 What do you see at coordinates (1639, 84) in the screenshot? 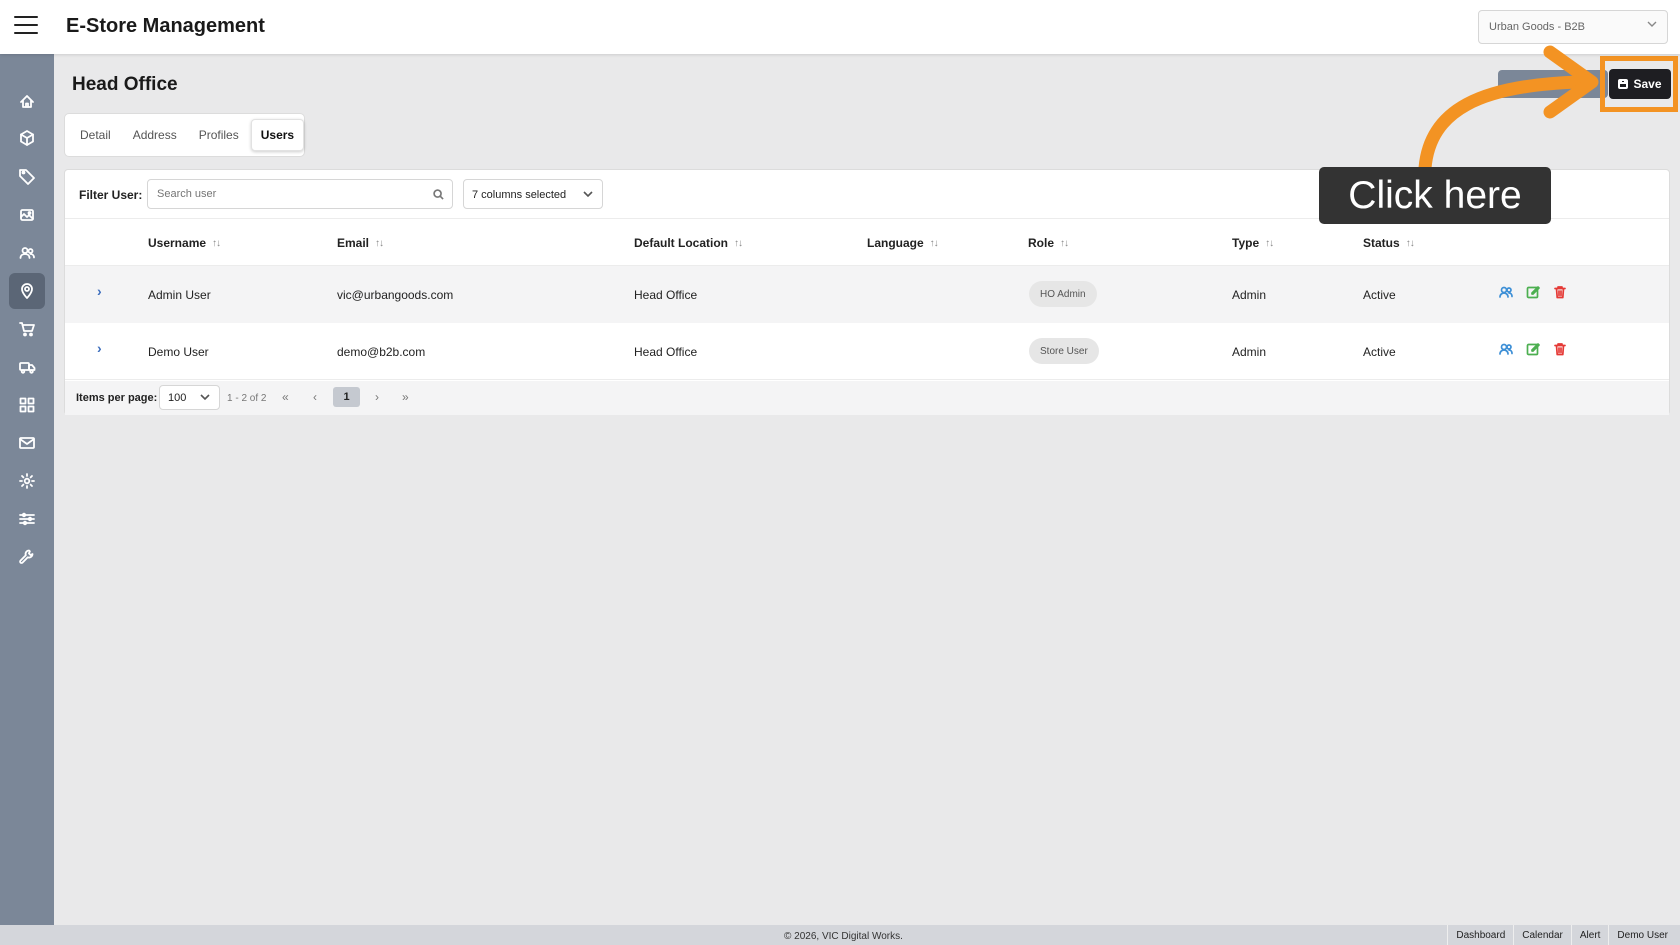
I see `save-highlight-box` at bounding box center [1639, 84].